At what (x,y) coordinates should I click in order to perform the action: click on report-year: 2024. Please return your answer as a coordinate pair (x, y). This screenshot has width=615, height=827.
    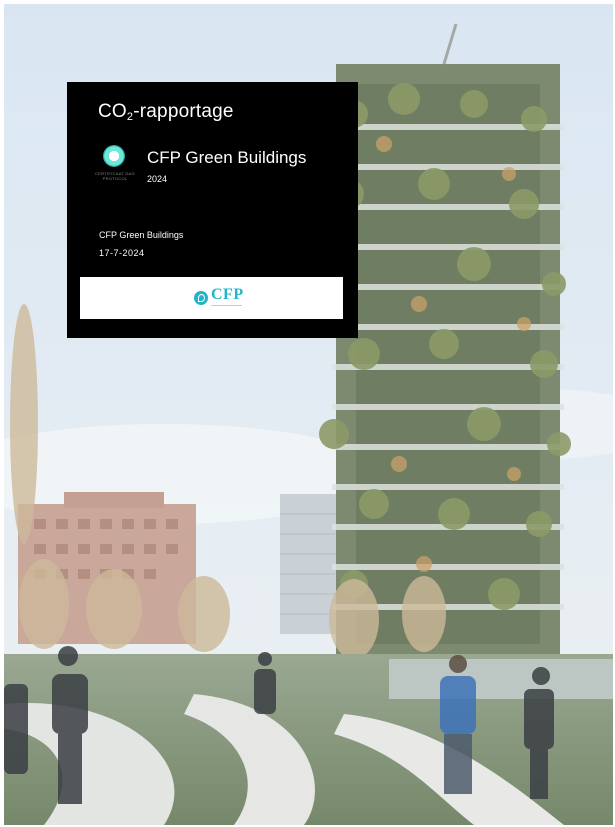
    Looking at the image, I should click on (157, 179).